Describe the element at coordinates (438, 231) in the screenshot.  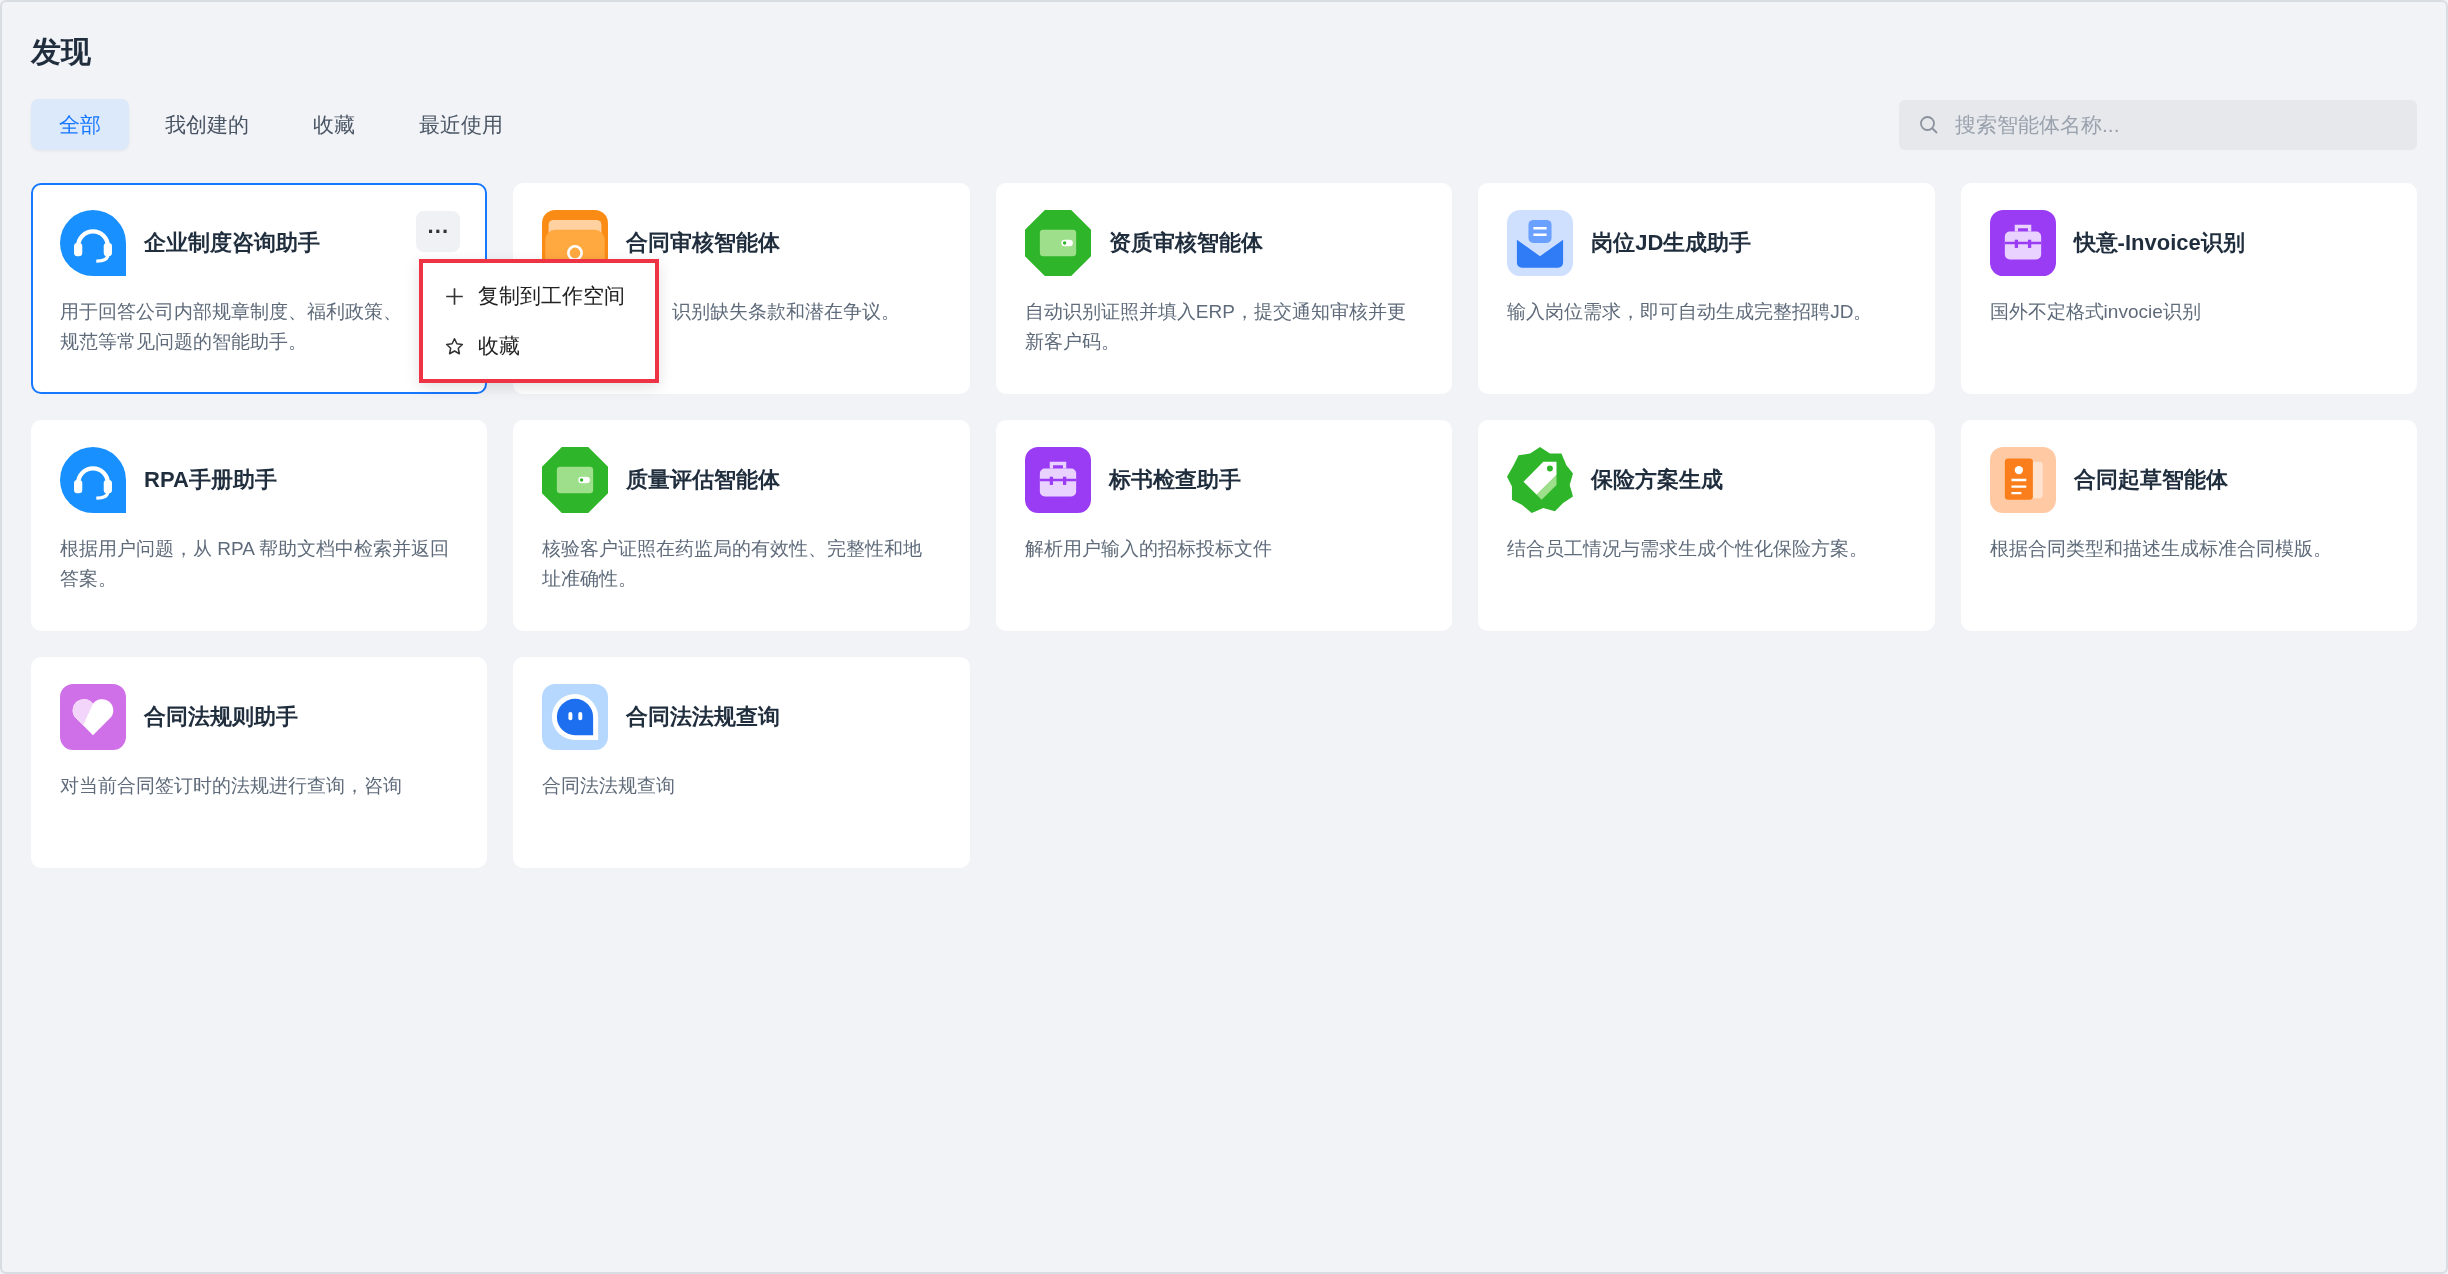
I see `more-button: ···` at that location.